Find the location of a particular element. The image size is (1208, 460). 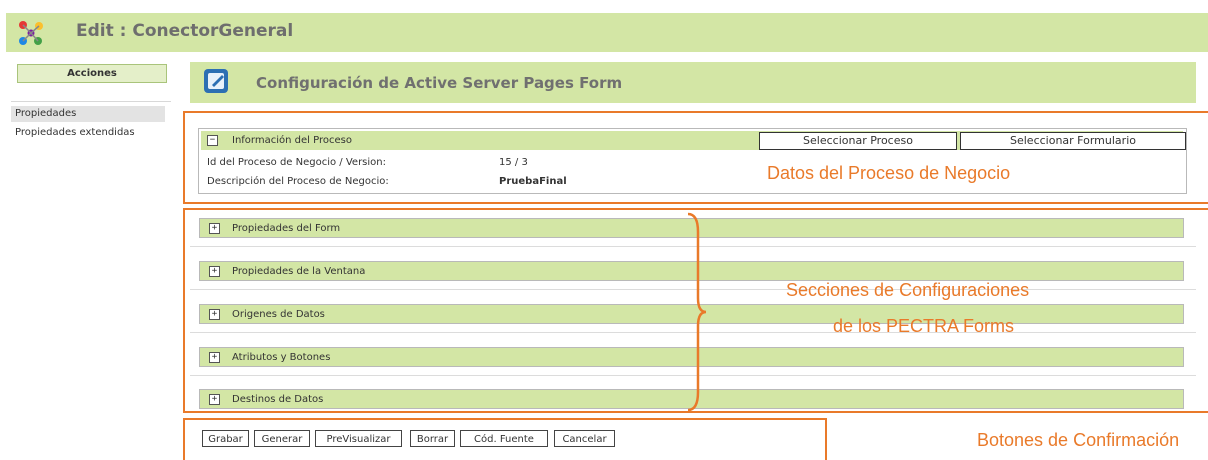

actions-header: Acciones is located at coordinates (92, 73).